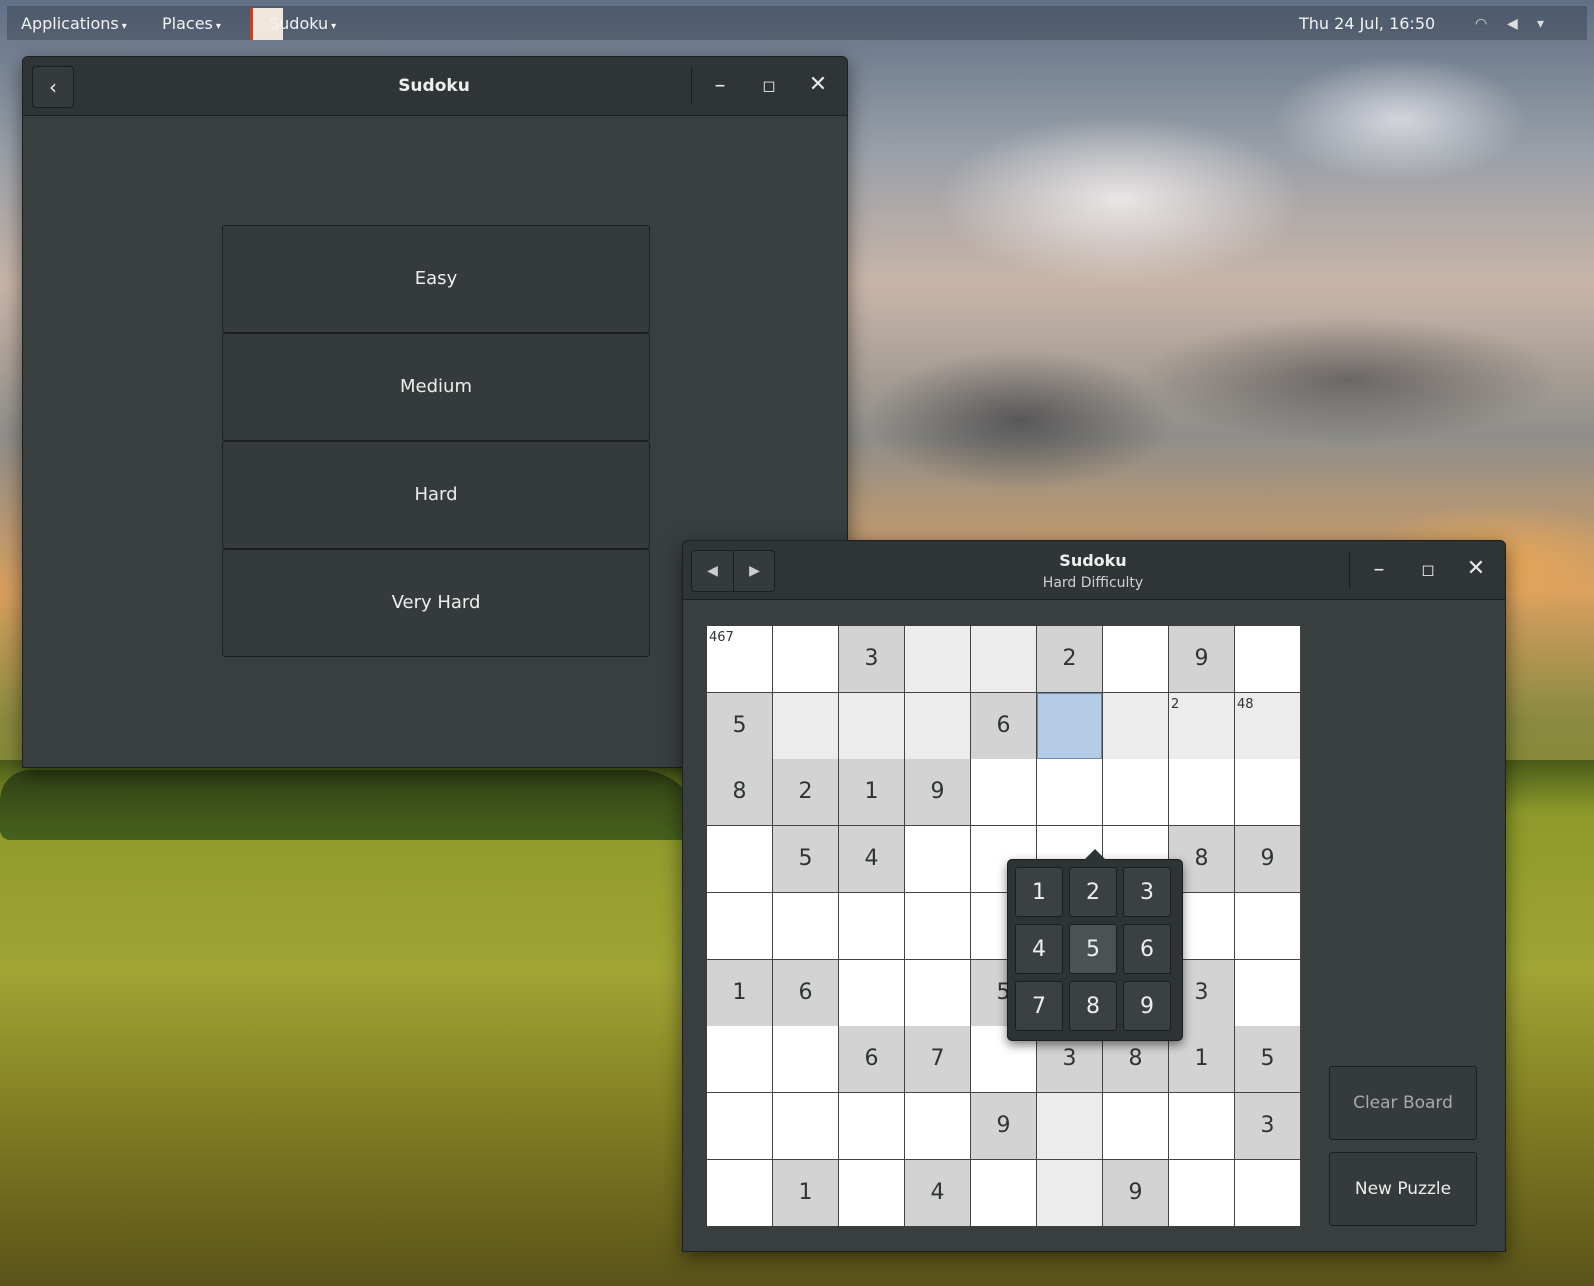 The height and width of the screenshot is (1286, 1594). What do you see at coordinates (871, 1059) in the screenshot?
I see `board-cell-r7c3: 6` at bounding box center [871, 1059].